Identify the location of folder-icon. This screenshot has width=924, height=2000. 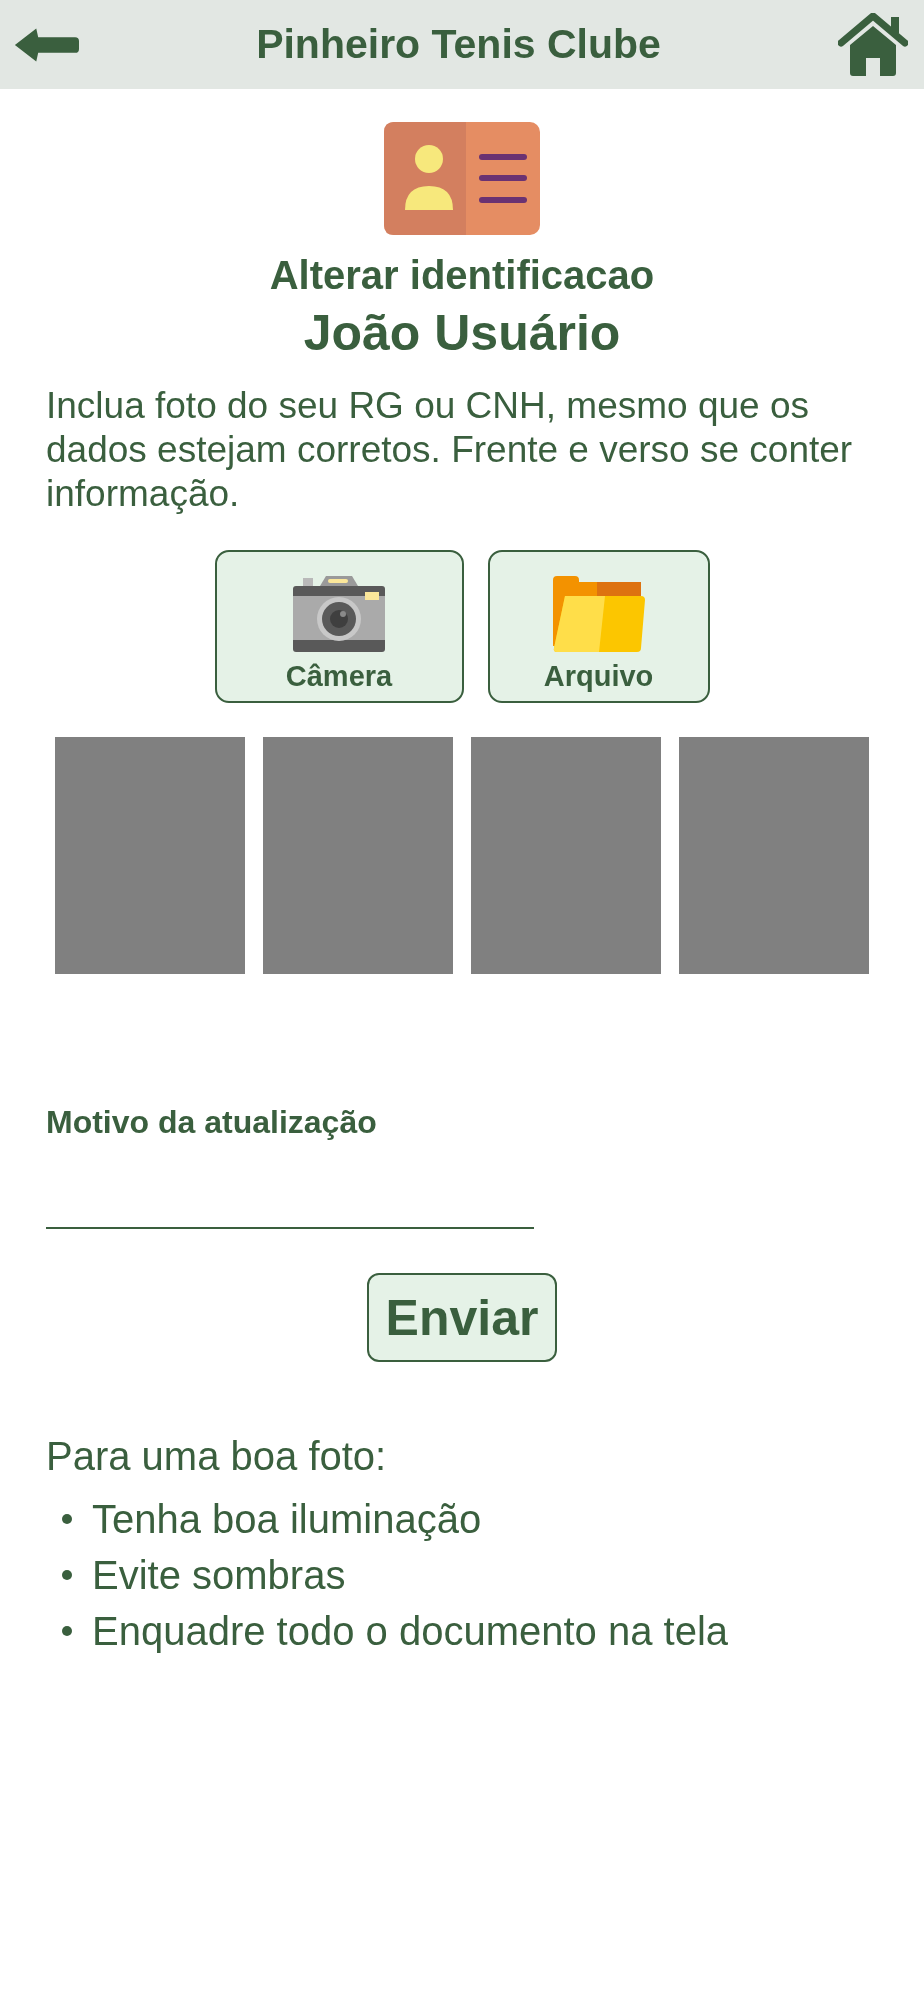
(598, 614).